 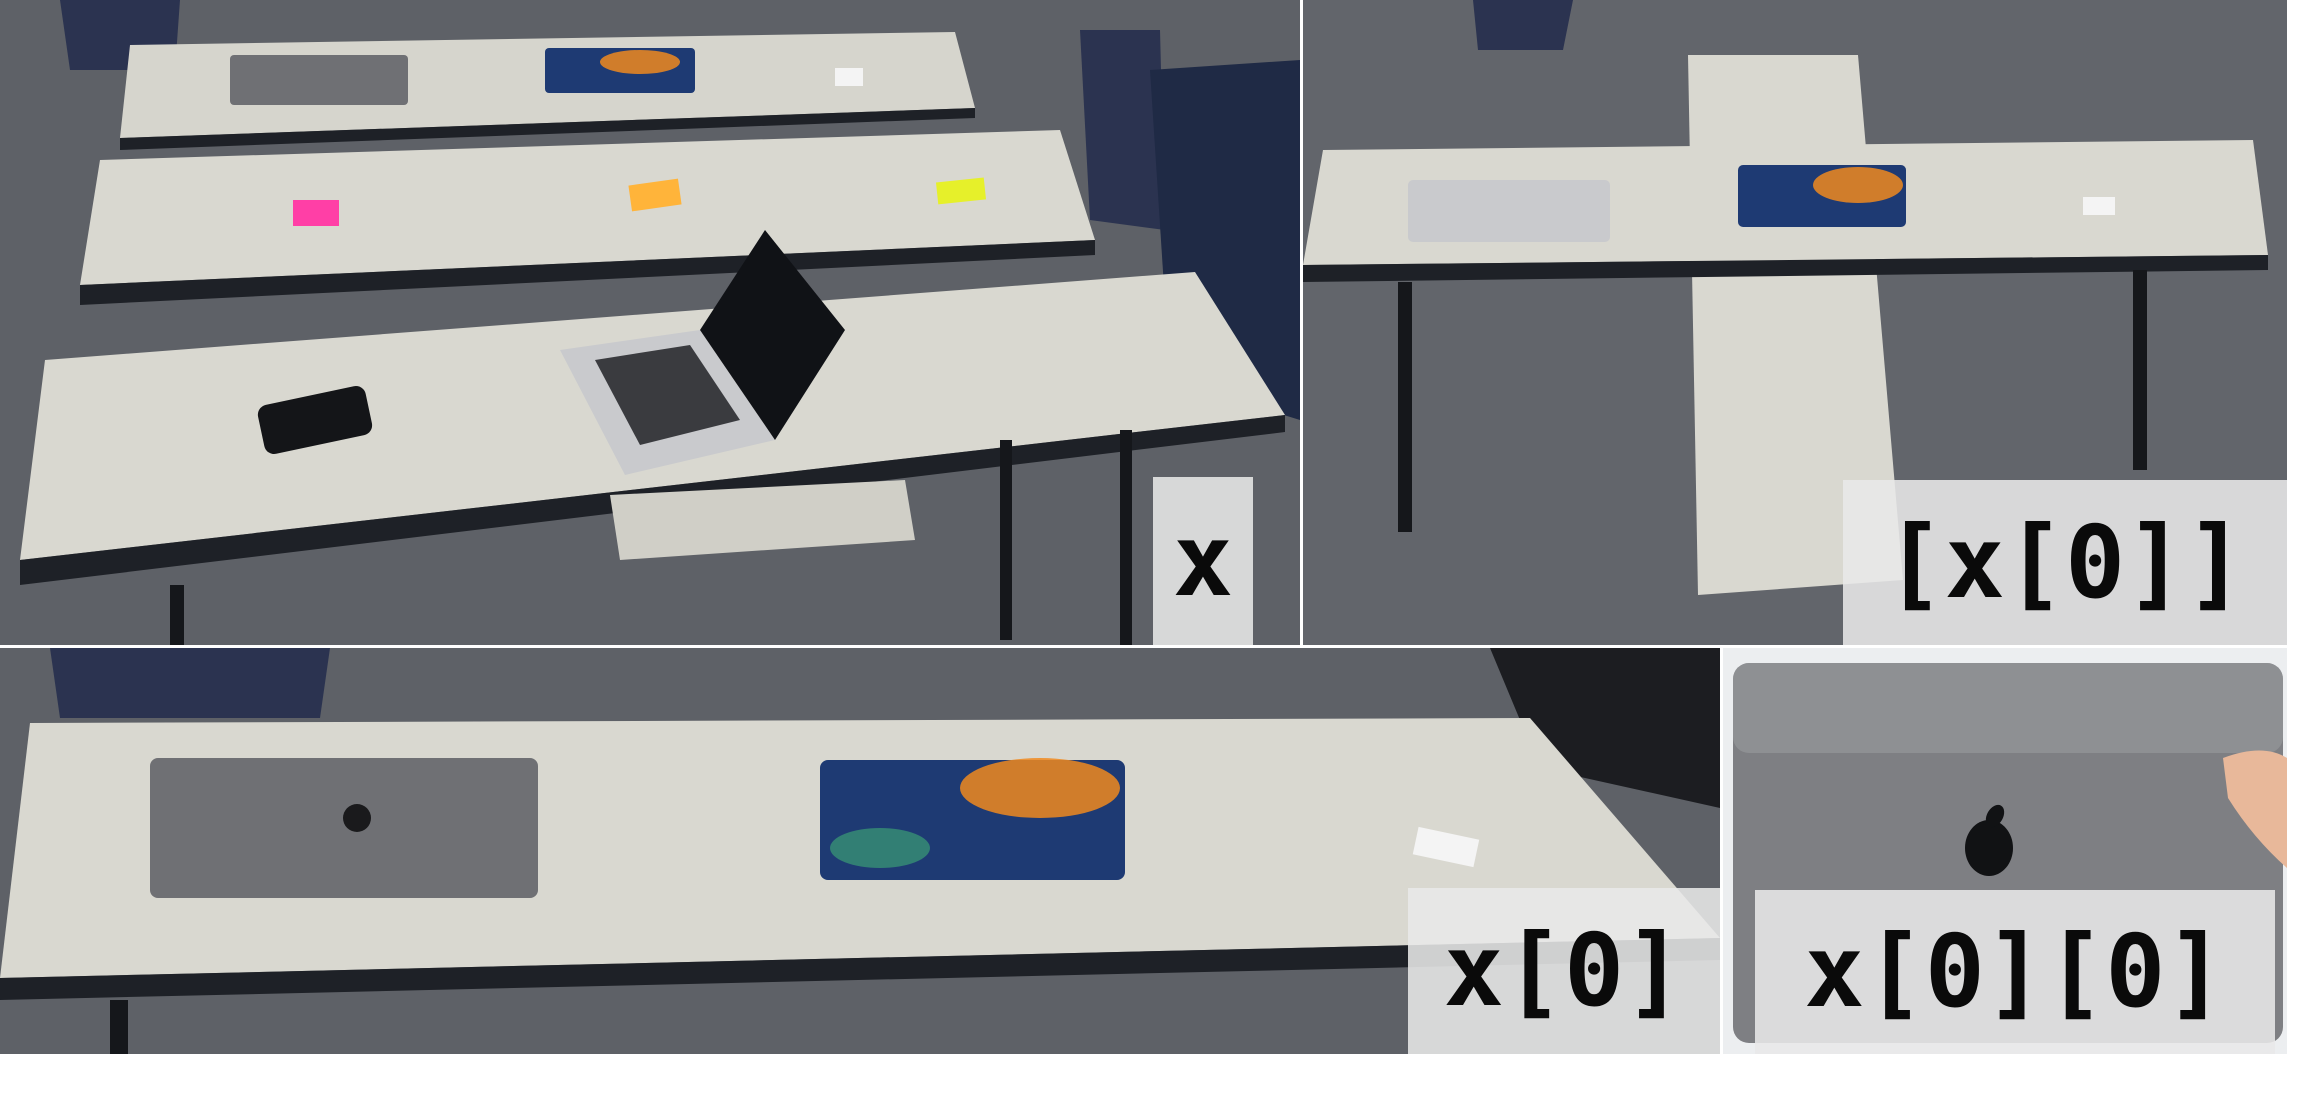 What do you see at coordinates (1564, 971) in the screenshot?
I see `panel-label: x[0]` at bounding box center [1564, 971].